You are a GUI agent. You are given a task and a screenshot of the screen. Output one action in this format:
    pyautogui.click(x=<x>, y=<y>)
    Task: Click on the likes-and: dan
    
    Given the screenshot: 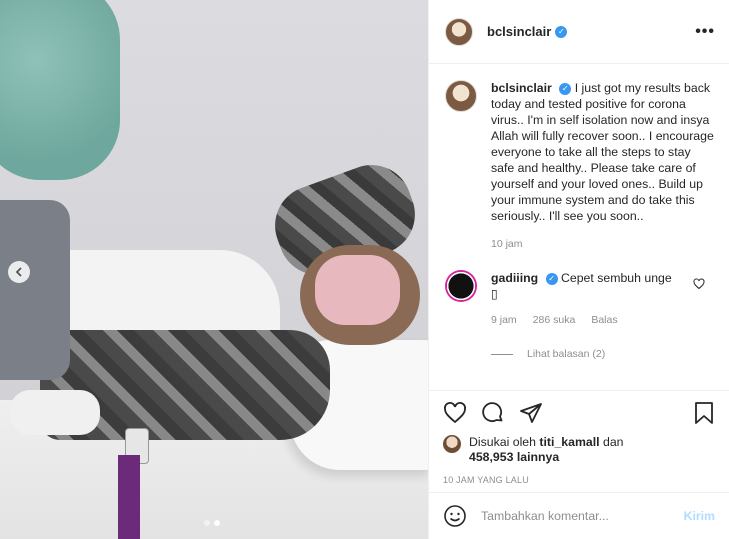 What is the action you would take?
    pyautogui.click(x=613, y=442)
    